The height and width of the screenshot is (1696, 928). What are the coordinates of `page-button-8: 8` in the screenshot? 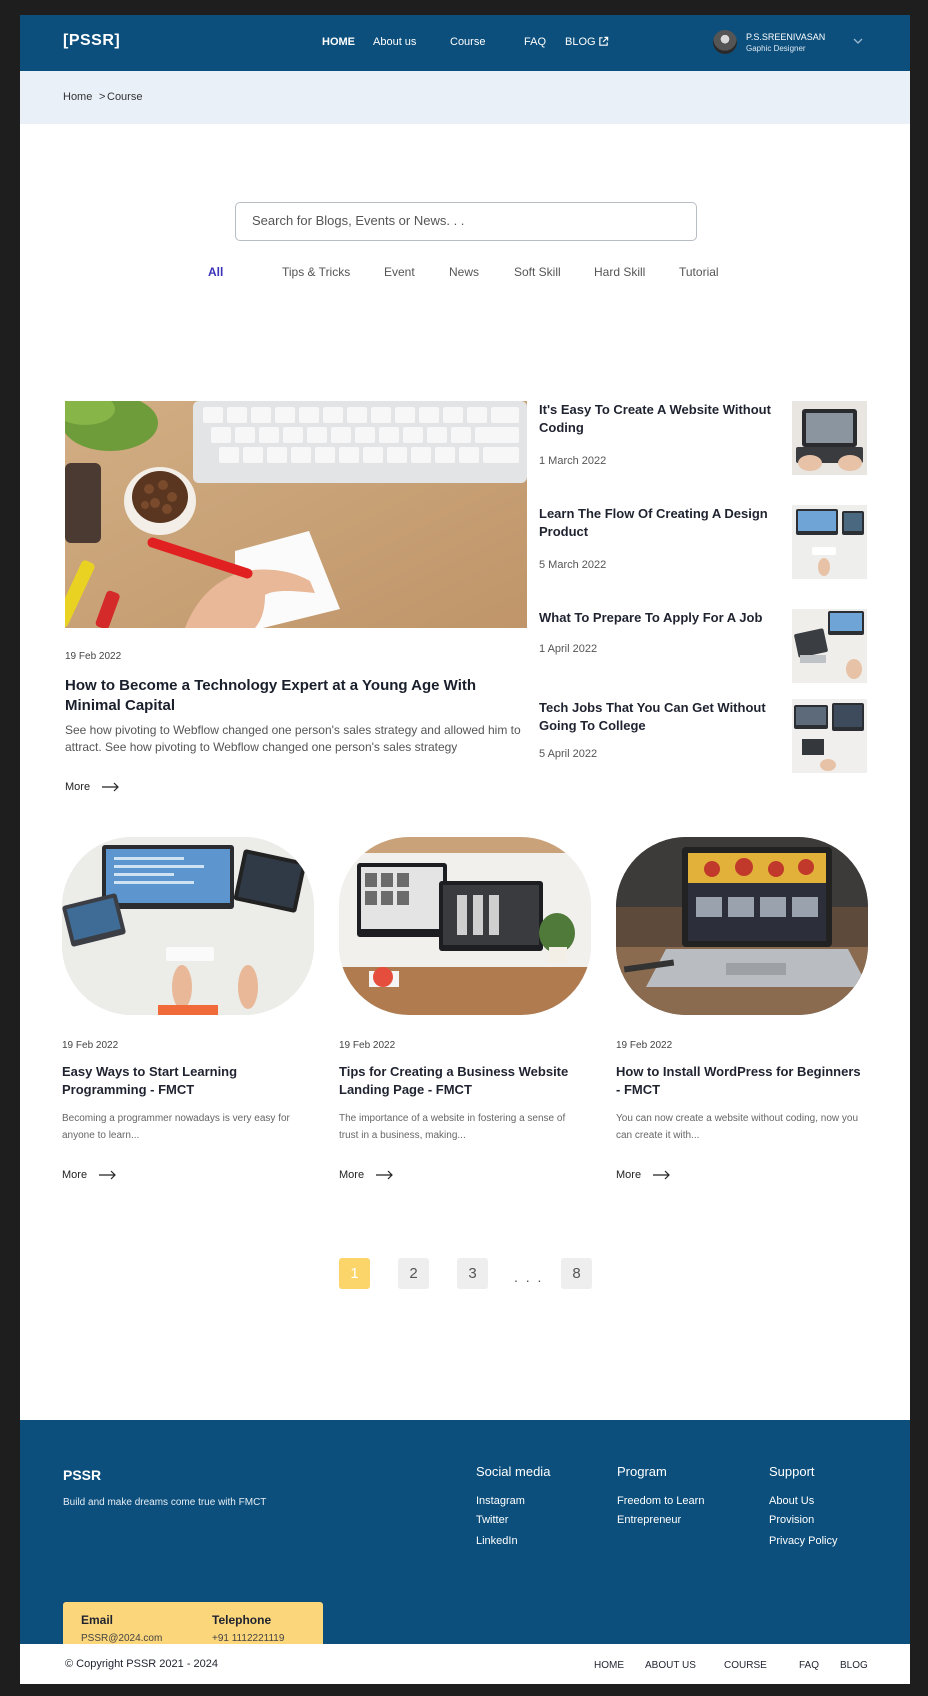 It's located at (576, 1273).